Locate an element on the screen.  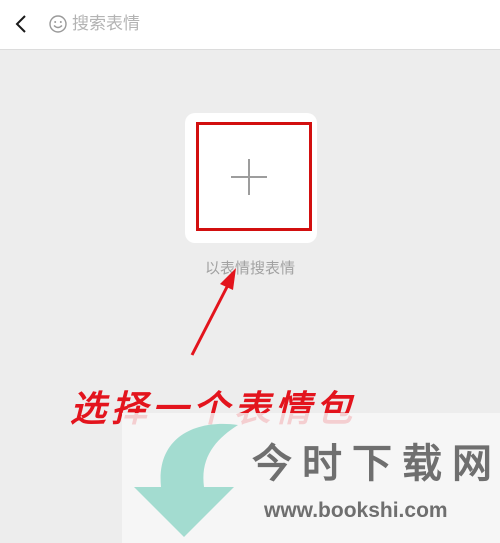
search-input is located at coordinates (272, 24).